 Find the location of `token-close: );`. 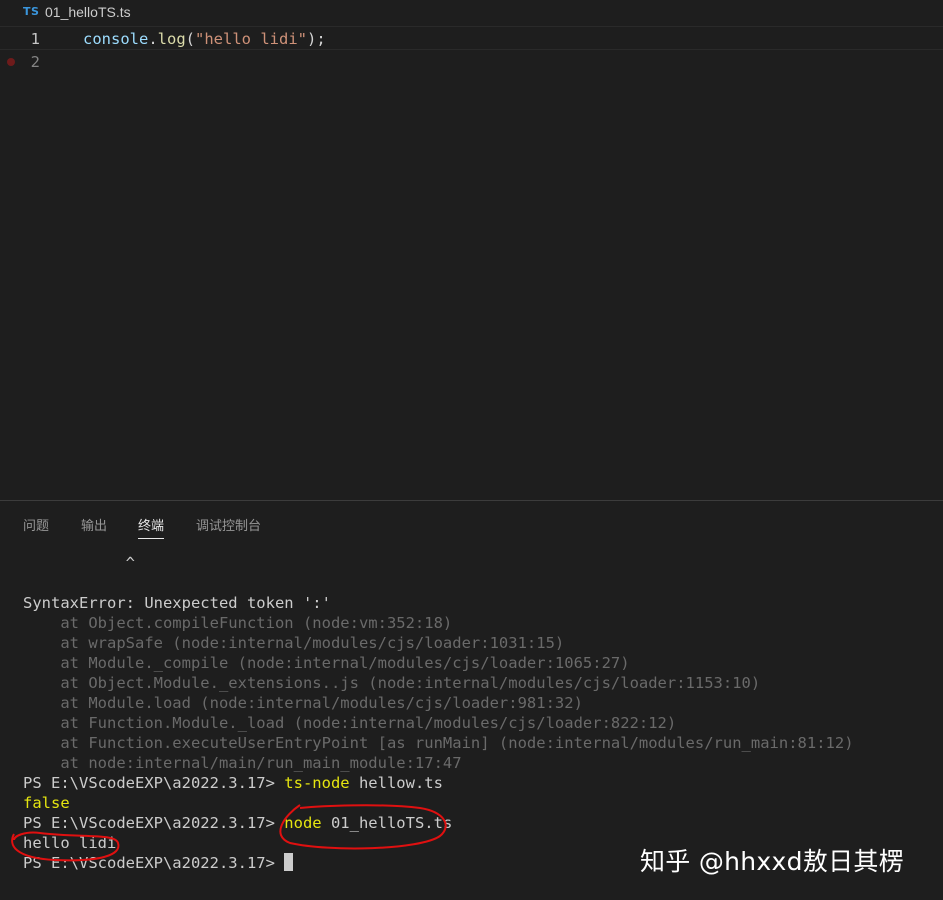

token-close: ); is located at coordinates (316, 39).